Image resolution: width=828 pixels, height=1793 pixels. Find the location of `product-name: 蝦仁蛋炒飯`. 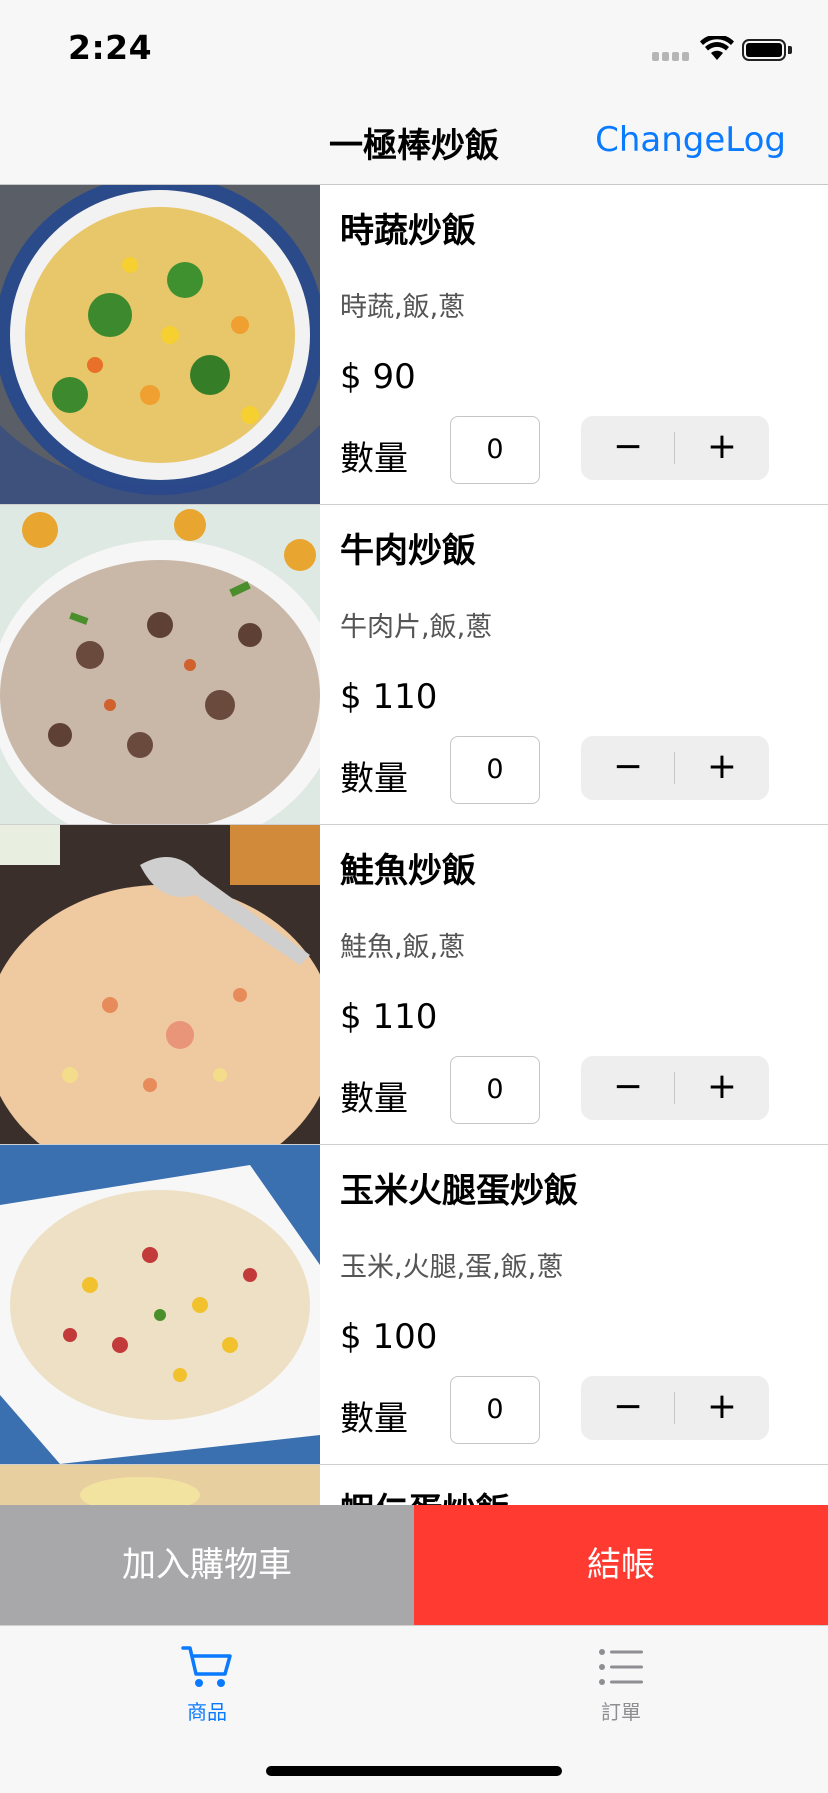

product-name: 蝦仁蛋炒飯 is located at coordinates (425, 1494).